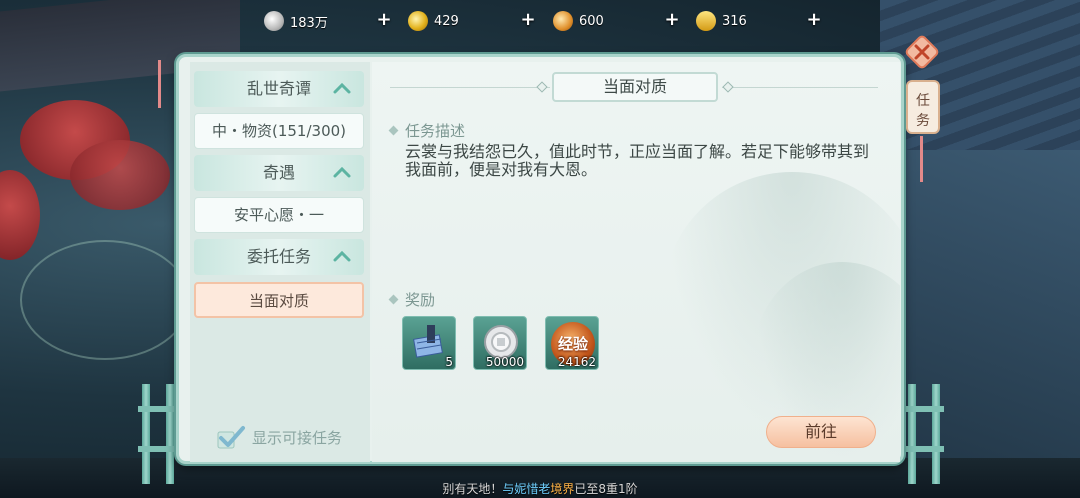 This screenshot has height=498, width=1080. What do you see at coordinates (734, 21) in the screenshot?
I see `ingot-amount: 316` at bounding box center [734, 21].